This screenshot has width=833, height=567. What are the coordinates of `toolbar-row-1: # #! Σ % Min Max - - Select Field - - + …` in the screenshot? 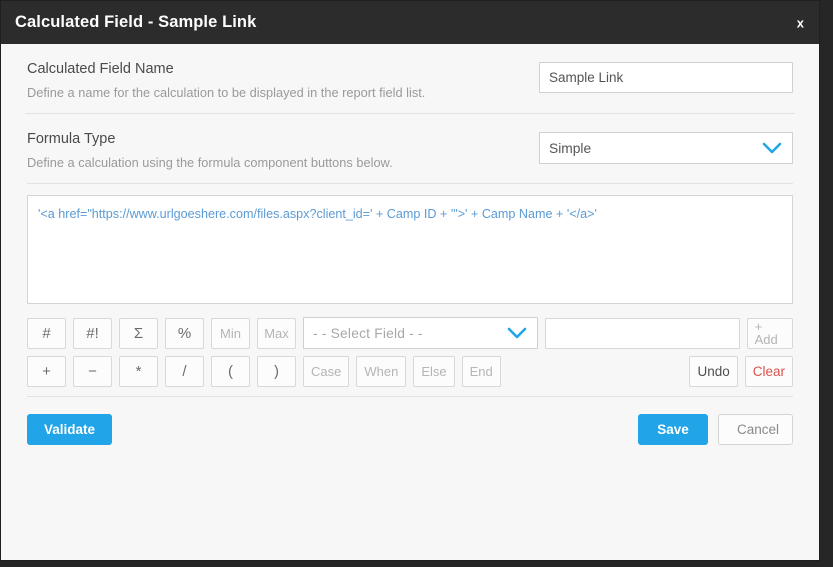 It's located at (410, 333).